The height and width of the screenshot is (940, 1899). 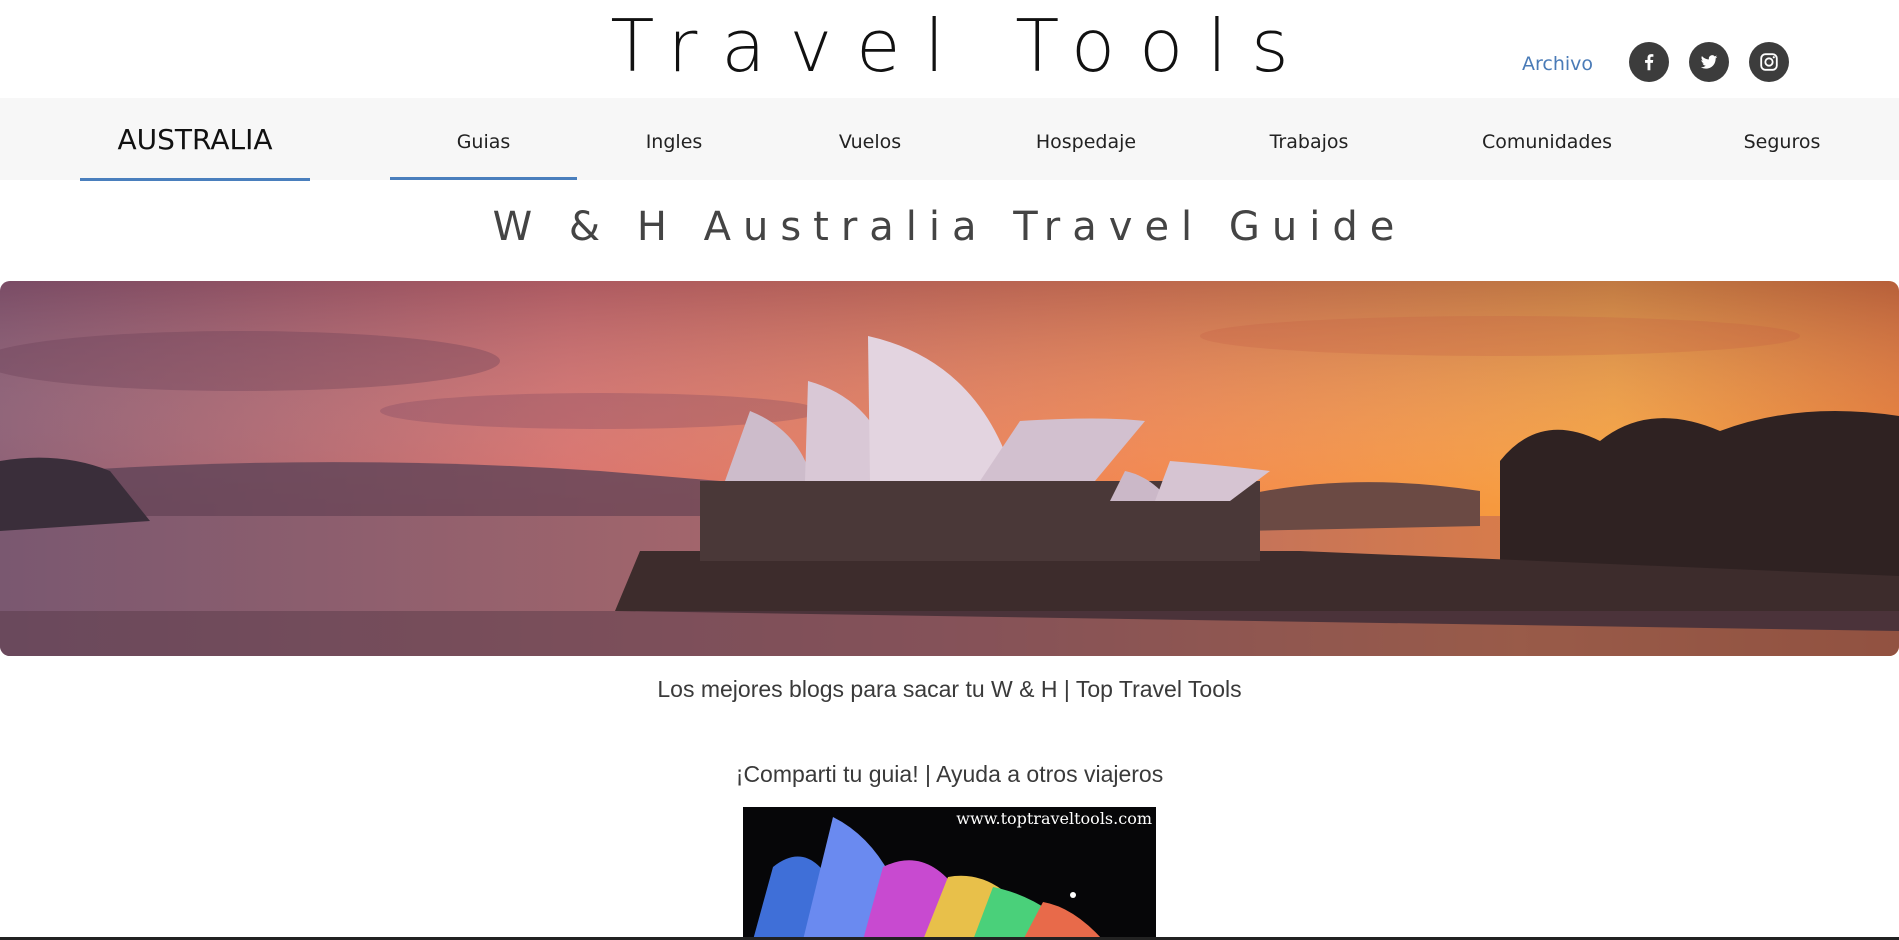 What do you see at coordinates (870, 137) in the screenshot?
I see `nav-vuelos: Vuelos` at bounding box center [870, 137].